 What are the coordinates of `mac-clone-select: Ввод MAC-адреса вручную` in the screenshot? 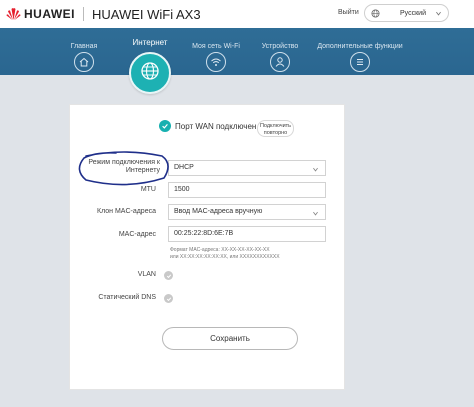 It's located at (247, 212).